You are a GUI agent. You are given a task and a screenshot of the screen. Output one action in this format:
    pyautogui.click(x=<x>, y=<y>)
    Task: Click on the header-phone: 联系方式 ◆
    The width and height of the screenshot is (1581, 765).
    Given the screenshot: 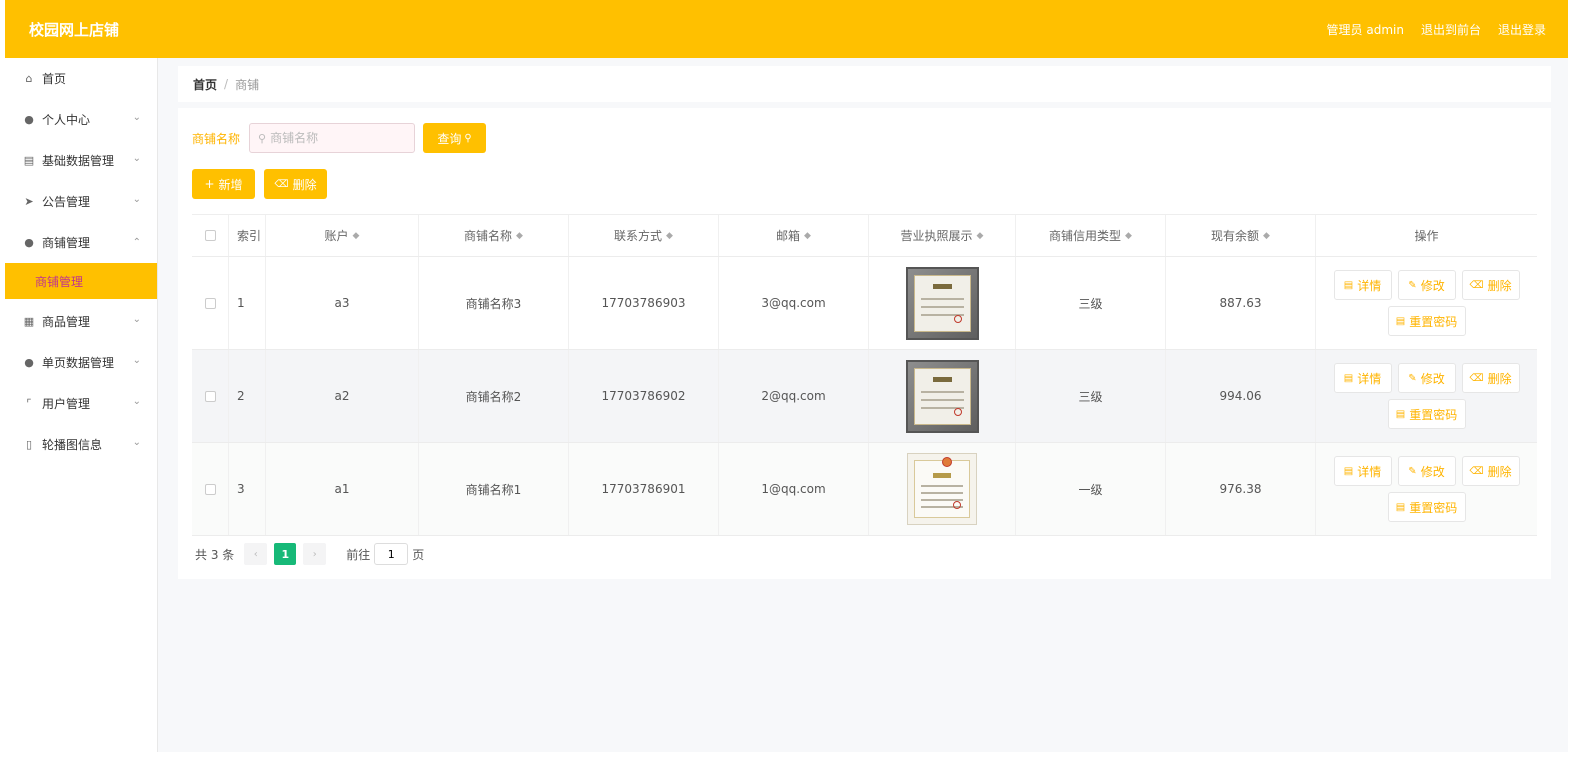 What is the action you would take?
    pyautogui.click(x=644, y=235)
    